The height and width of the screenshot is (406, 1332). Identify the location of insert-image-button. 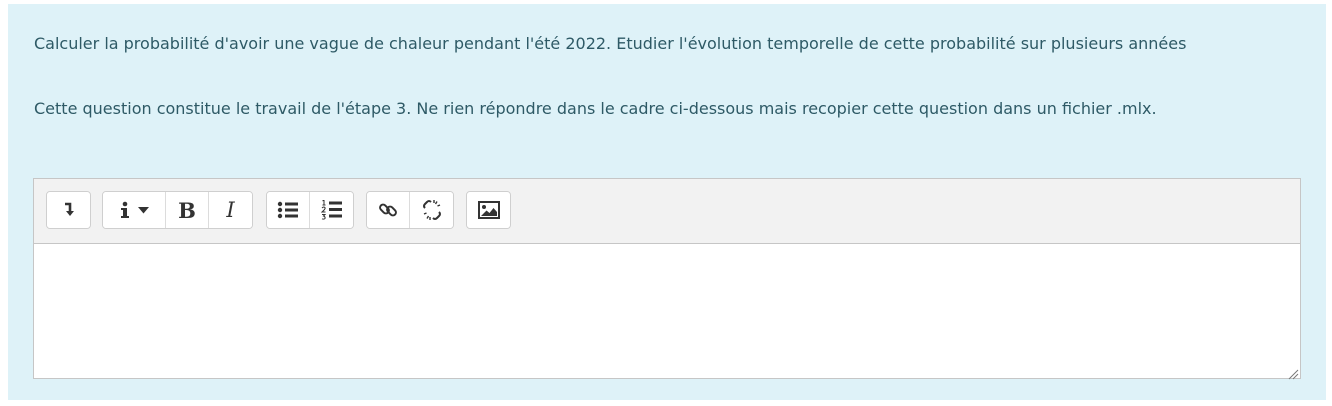
(488, 210).